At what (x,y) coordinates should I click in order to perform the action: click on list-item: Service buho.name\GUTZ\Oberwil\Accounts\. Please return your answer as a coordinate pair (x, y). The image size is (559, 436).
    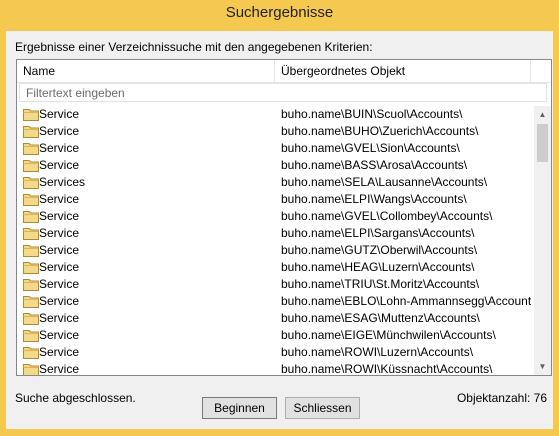
    Looking at the image, I should click on (274, 250).